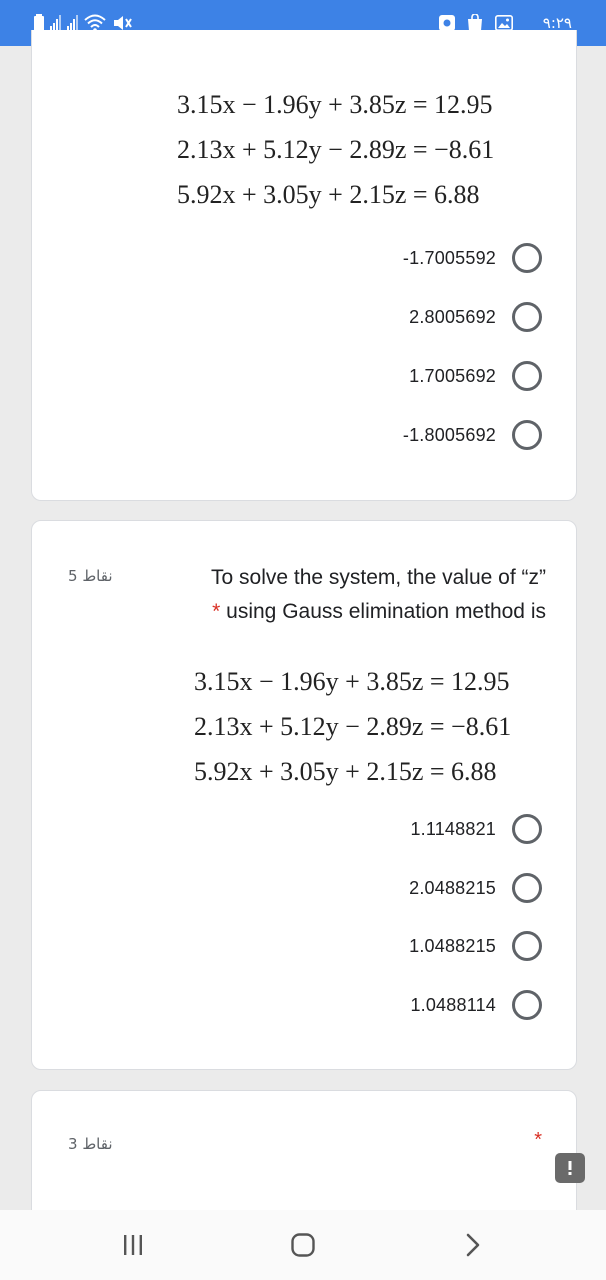 The image size is (606, 1280). I want to click on question-line: To solve the system, the value of “z”, so click(378, 577).